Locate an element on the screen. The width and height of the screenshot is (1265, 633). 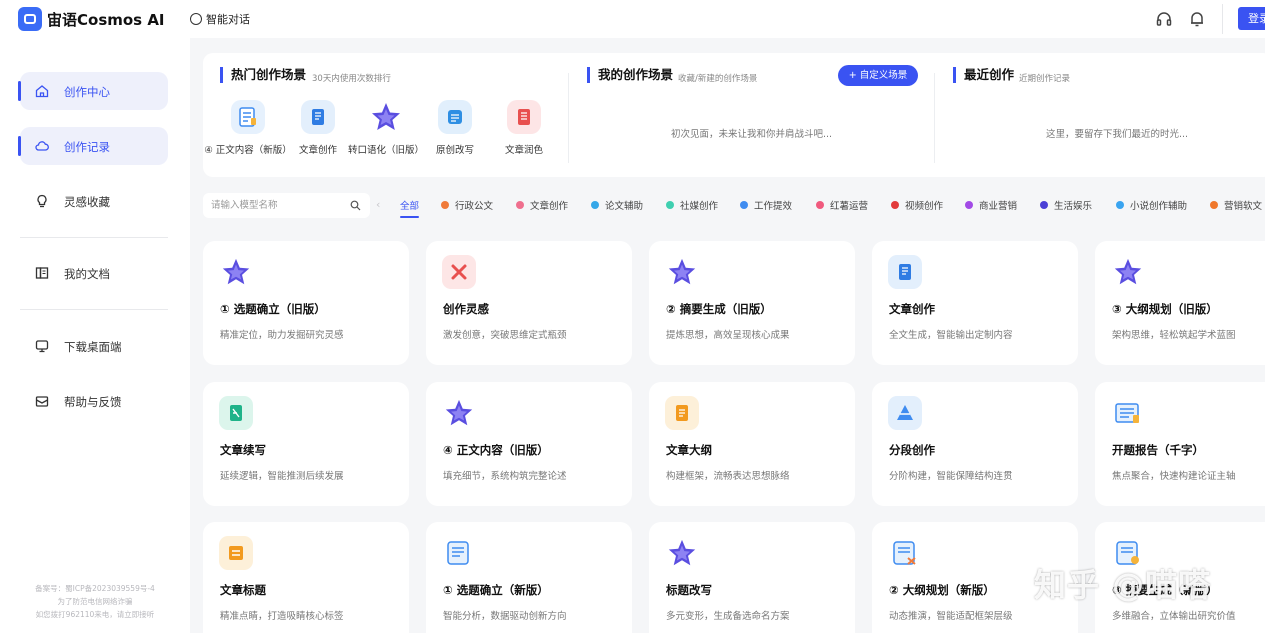
card-description: 精准点睛，打造吸睛核心标签 is located at coordinates (282, 616).